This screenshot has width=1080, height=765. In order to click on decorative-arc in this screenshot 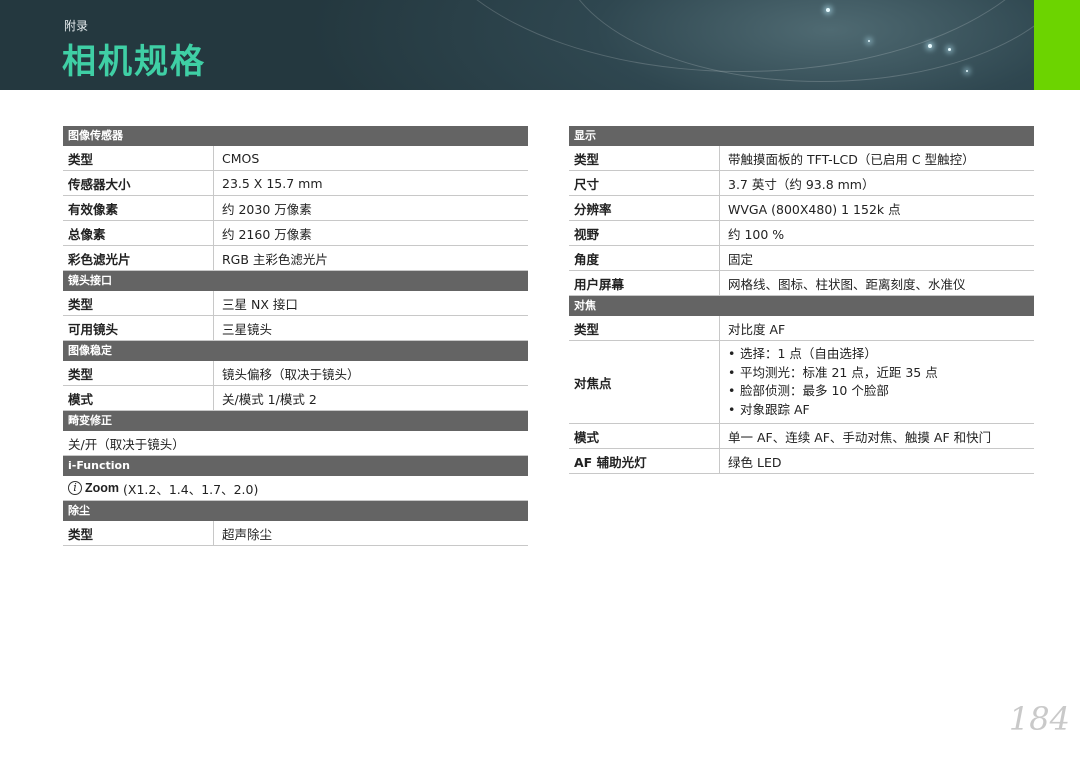, I will do `click(797, 41)`.